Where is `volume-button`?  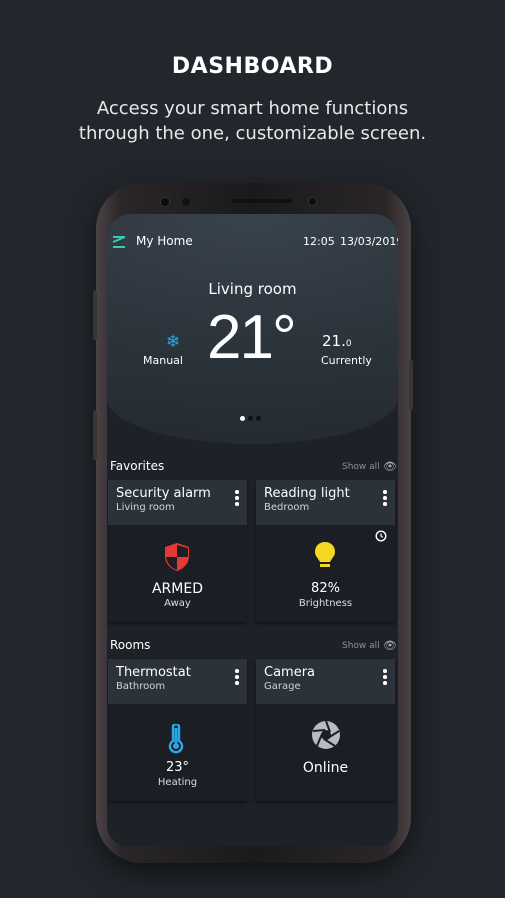
volume-button is located at coordinates (95, 315).